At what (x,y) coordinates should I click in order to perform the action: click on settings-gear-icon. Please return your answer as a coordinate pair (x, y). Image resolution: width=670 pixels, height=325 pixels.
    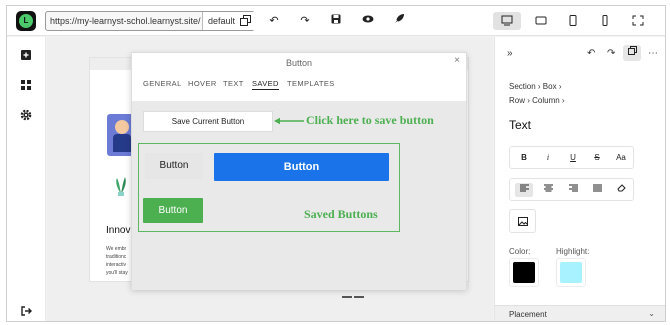
    Looking at the image, I should click on (27, 115).